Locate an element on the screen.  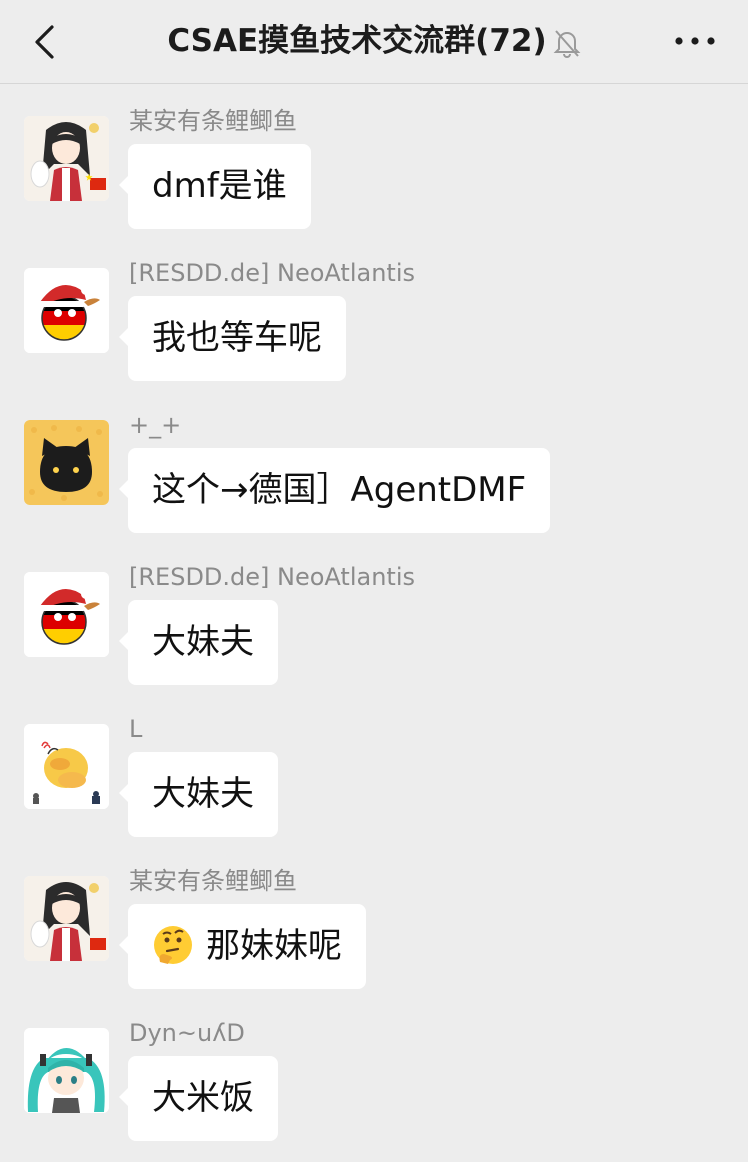
more-options-icon is located at coordinates (695, 41).